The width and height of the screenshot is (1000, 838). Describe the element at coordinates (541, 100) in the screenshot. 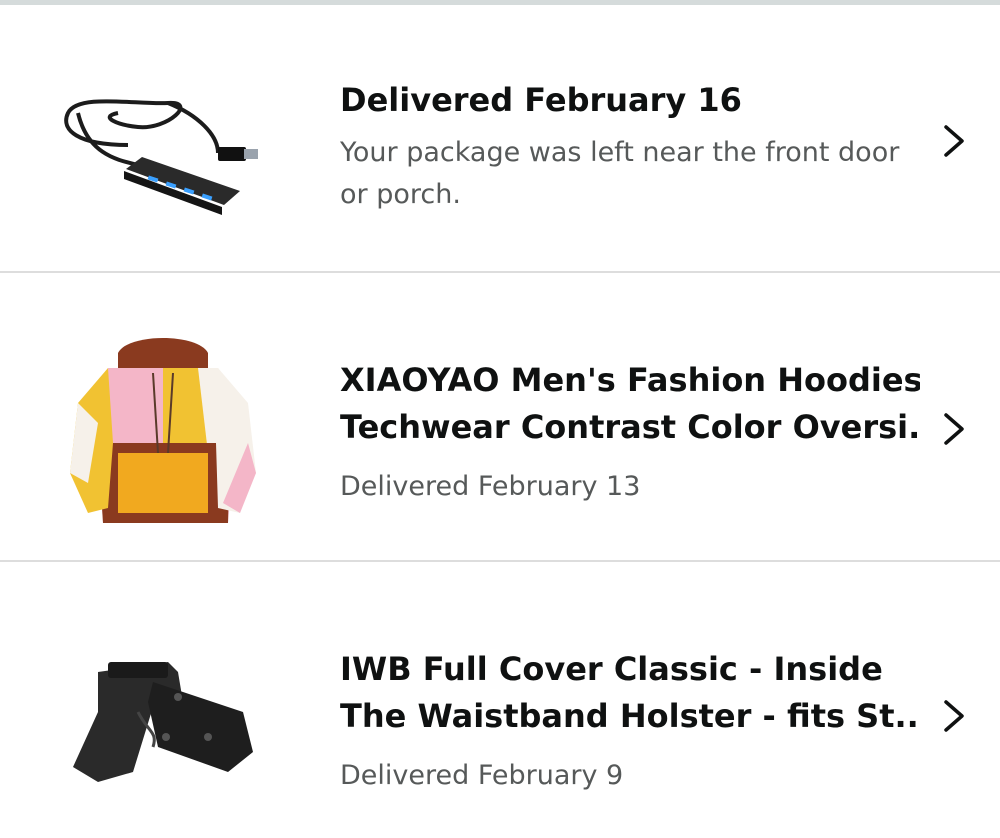

I see `delivery-status-title: Delivered February 16` at that location.